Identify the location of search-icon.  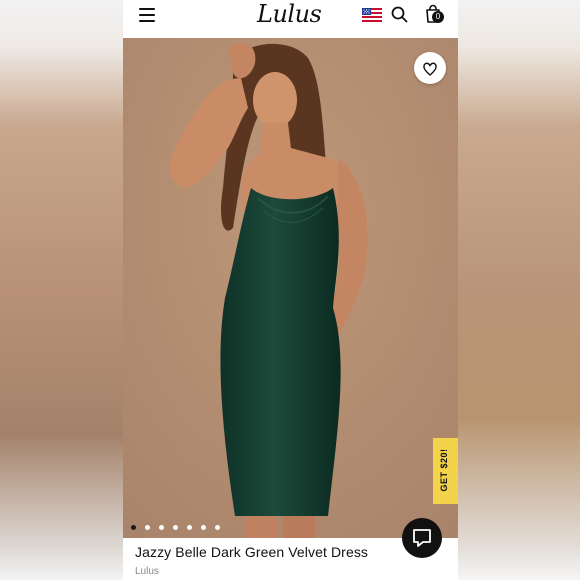
(399, 14).